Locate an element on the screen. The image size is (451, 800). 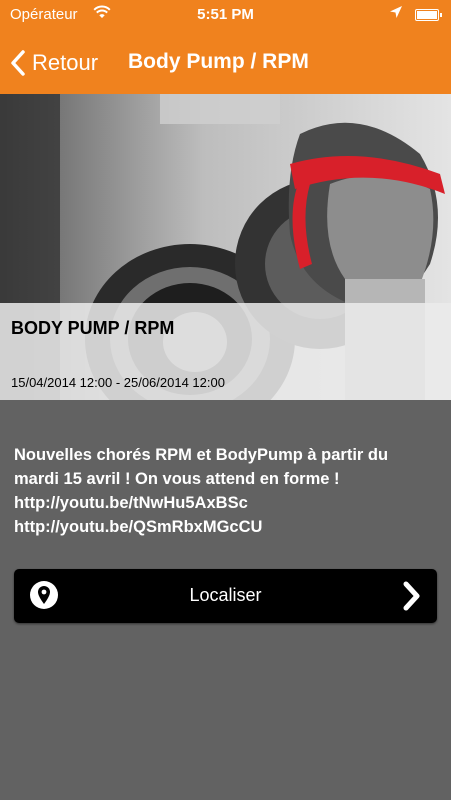
status-bar: Opérateur 5:51 PM is located at coordinates (225, 15).